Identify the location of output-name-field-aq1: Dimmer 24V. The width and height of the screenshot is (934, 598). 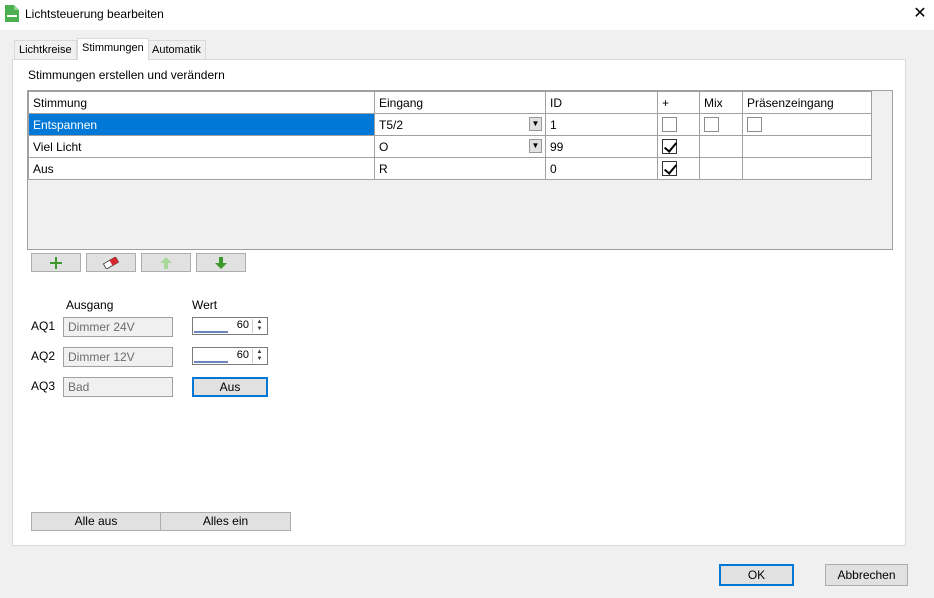
(118, 327).